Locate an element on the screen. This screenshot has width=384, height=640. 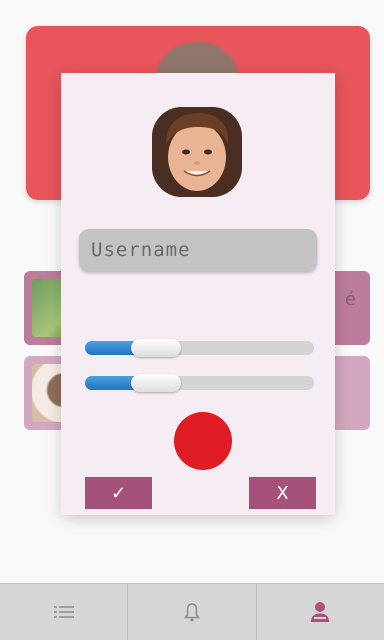
username-input is located at coordinates (198, 250).